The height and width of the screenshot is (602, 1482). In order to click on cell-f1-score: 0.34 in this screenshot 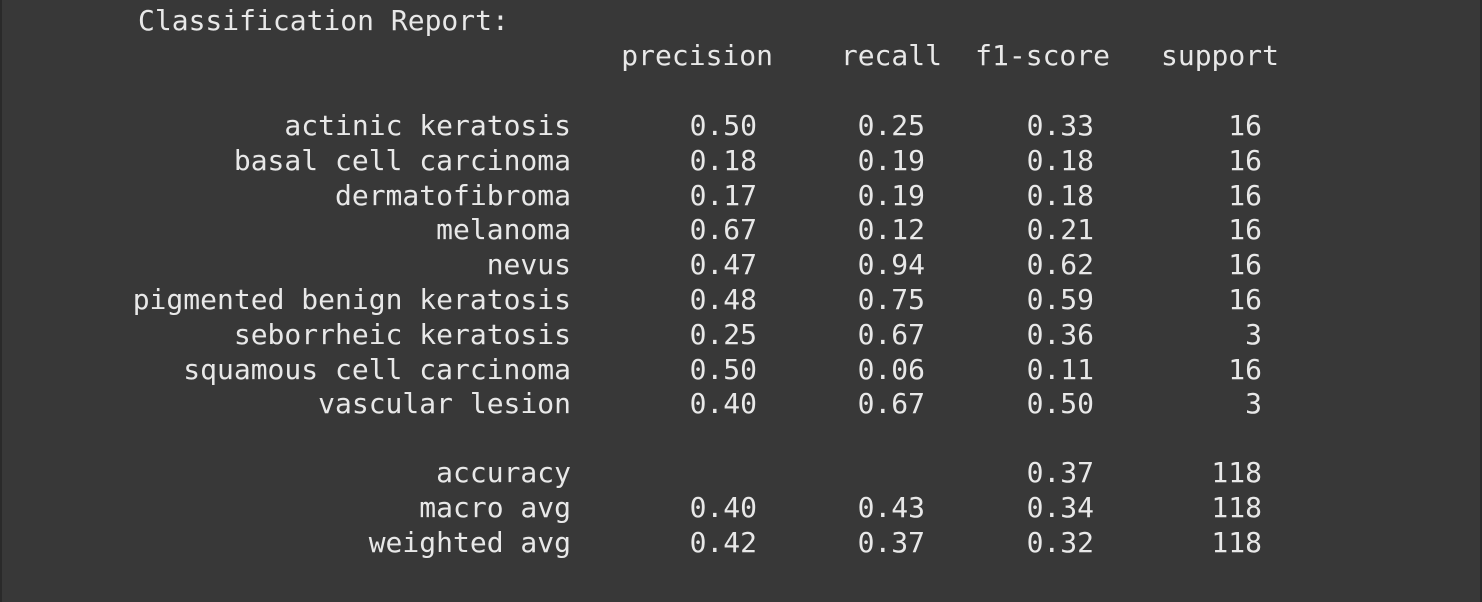, I will do `click(1060, 507)`.